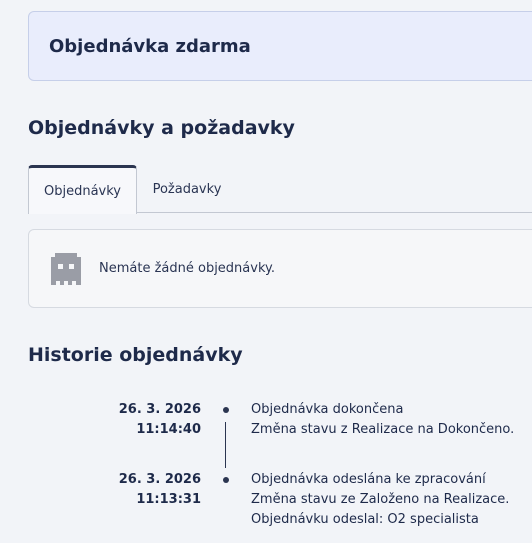 The image size is (532, 543). What do you see at coordinates (161, 128) in the screenshot?
I see `orders-section-title: Objednávky a požadavky` at bounding box center [161, 128].